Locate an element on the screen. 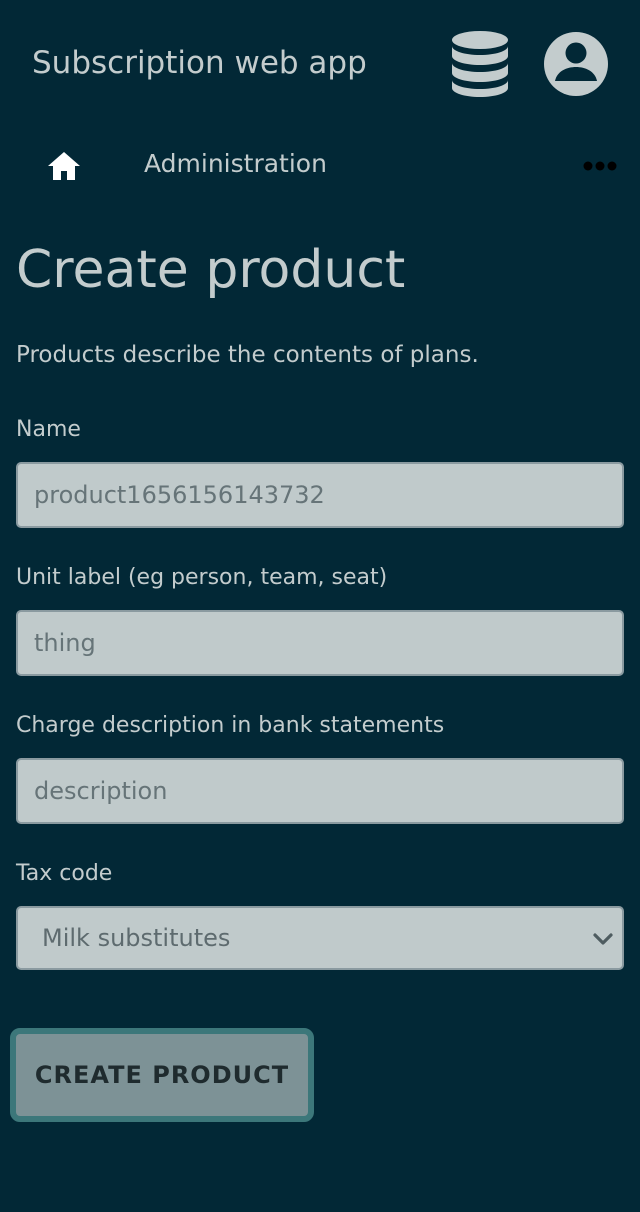  name-input is located at coordinates (320, 495).